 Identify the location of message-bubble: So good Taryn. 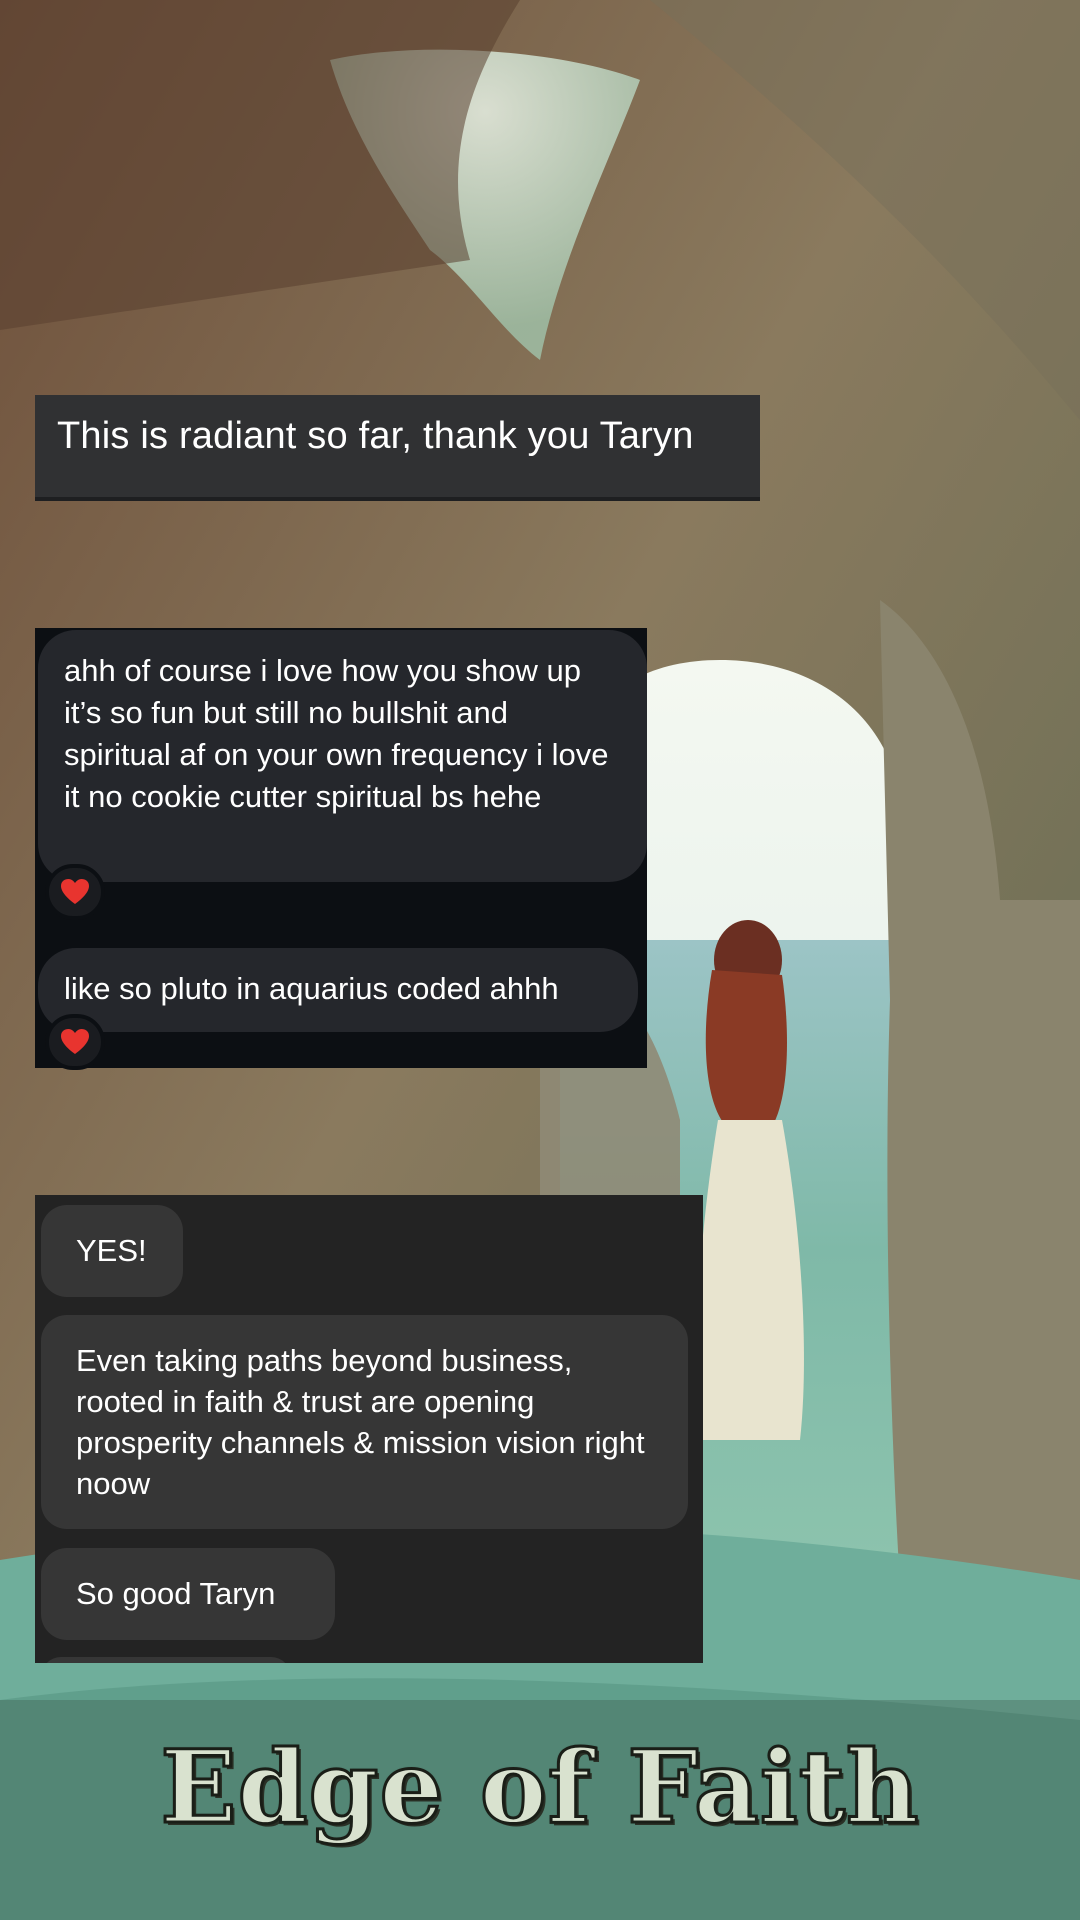
(188, 1594).